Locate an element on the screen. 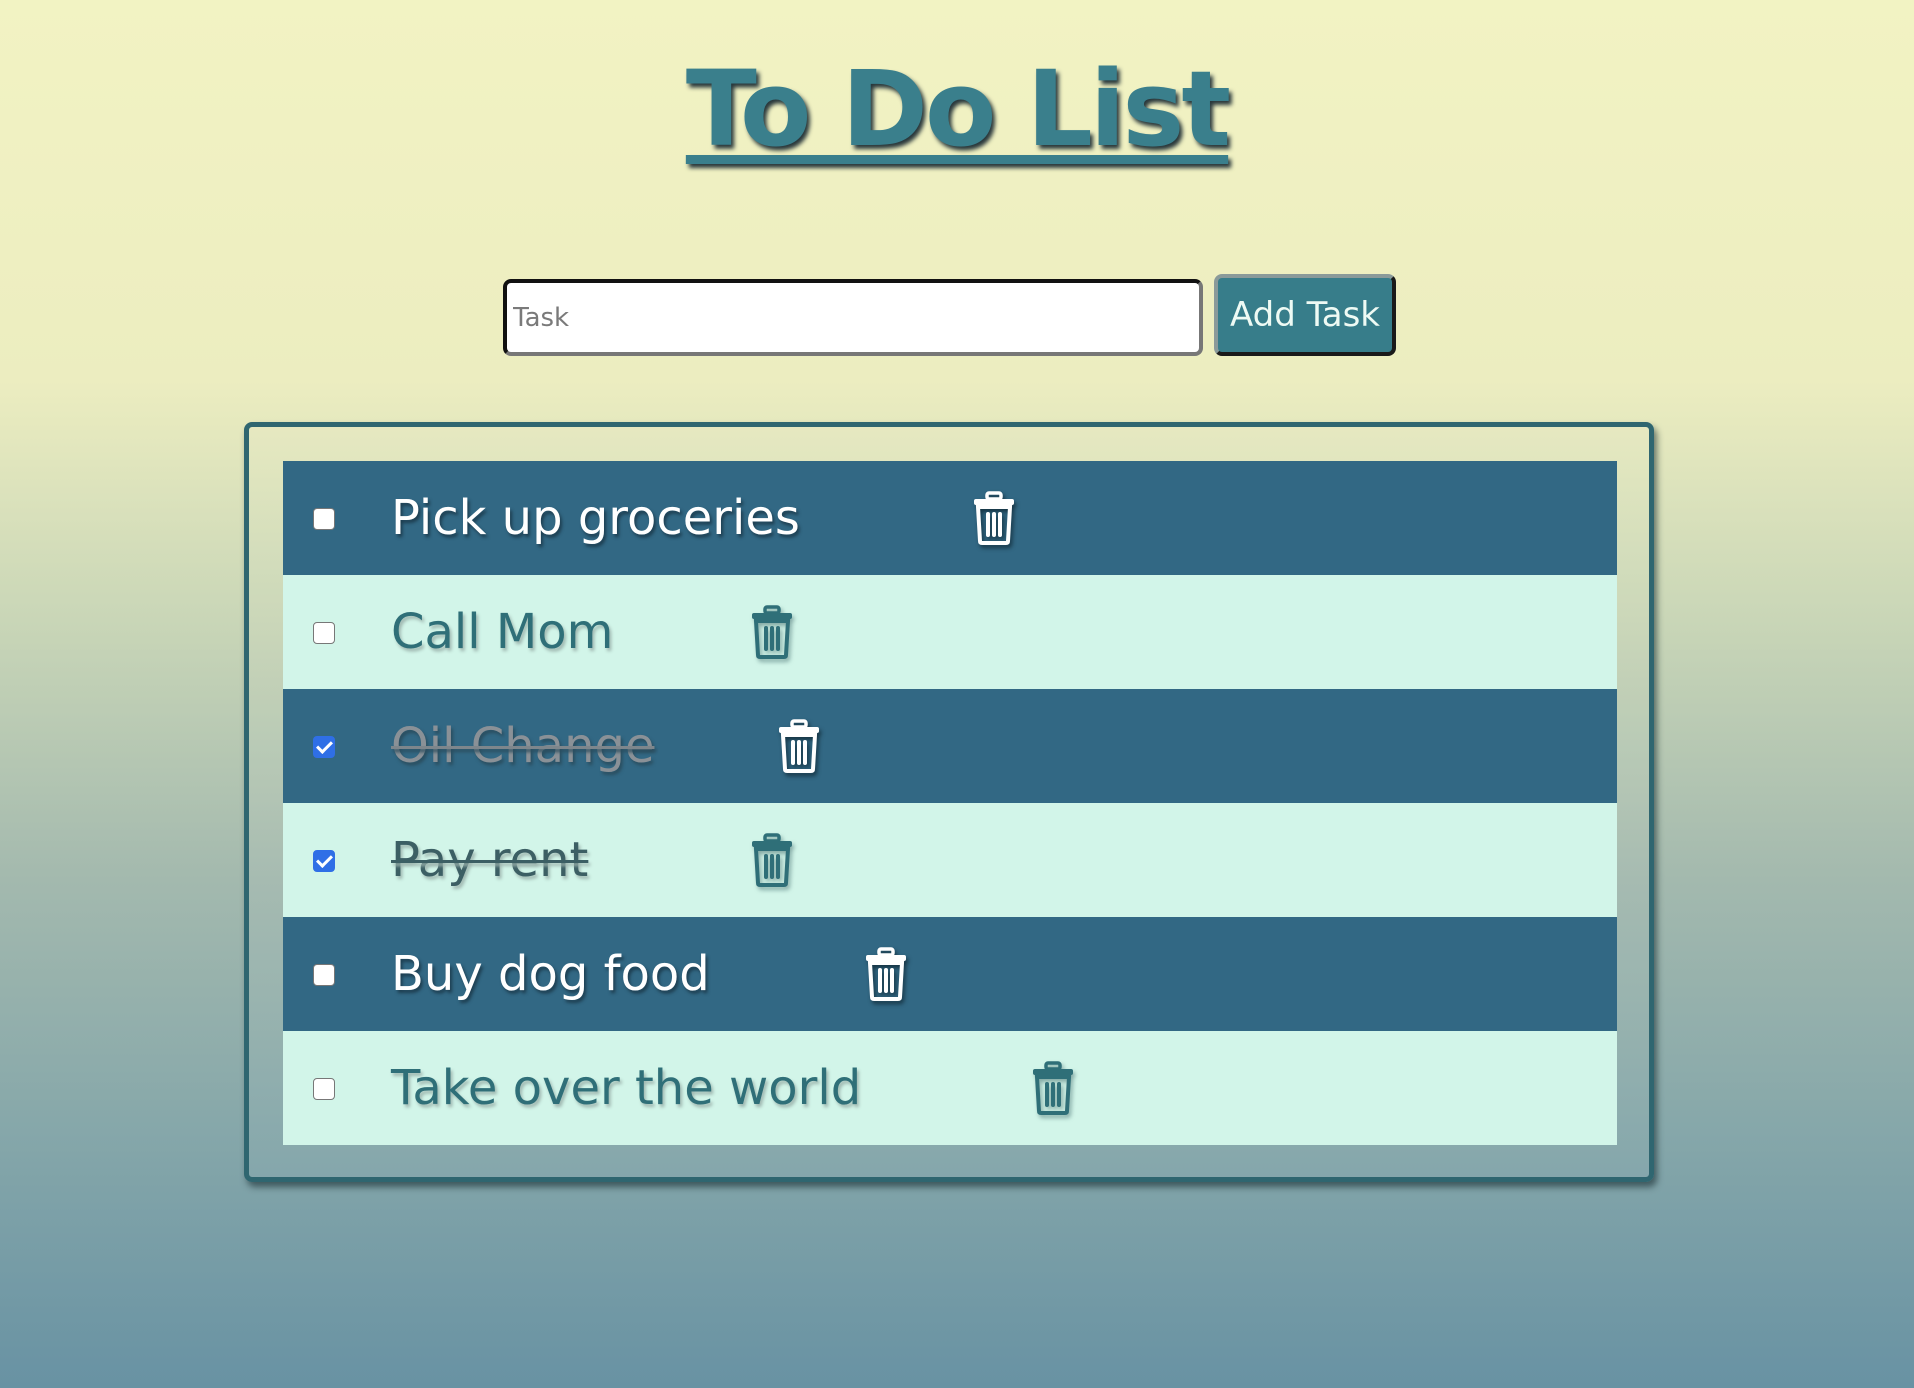 This screenshot has width=1914, height=1388. task-label: Take over the world is located at coordinates (626, 1088).